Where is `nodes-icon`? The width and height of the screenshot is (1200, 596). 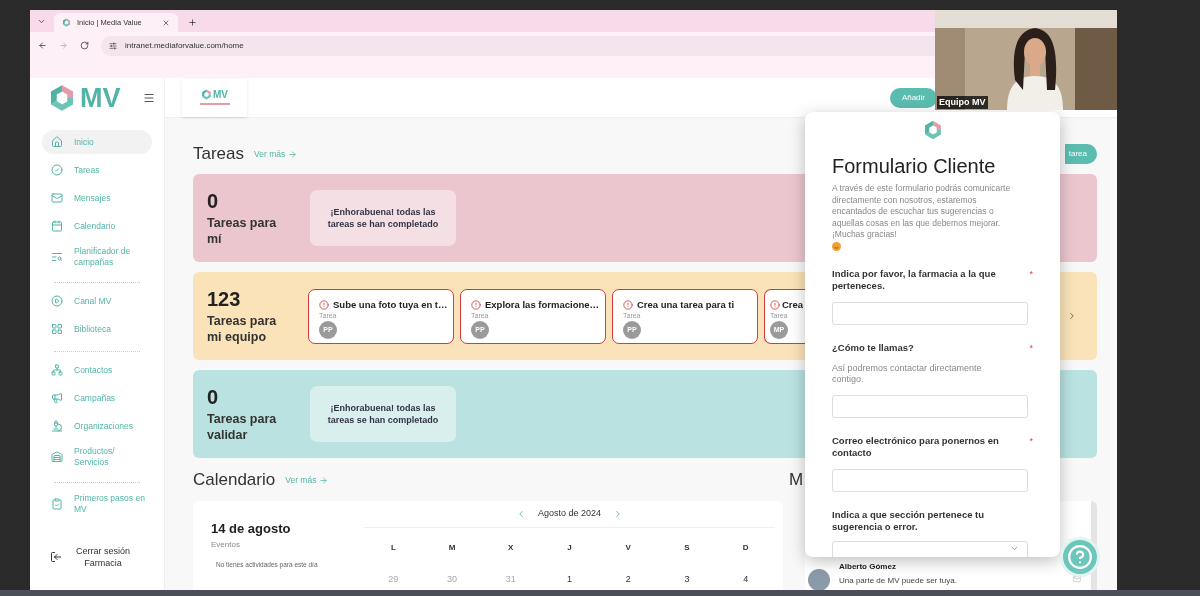
nodes-icon is located at coordinates (57, 370).